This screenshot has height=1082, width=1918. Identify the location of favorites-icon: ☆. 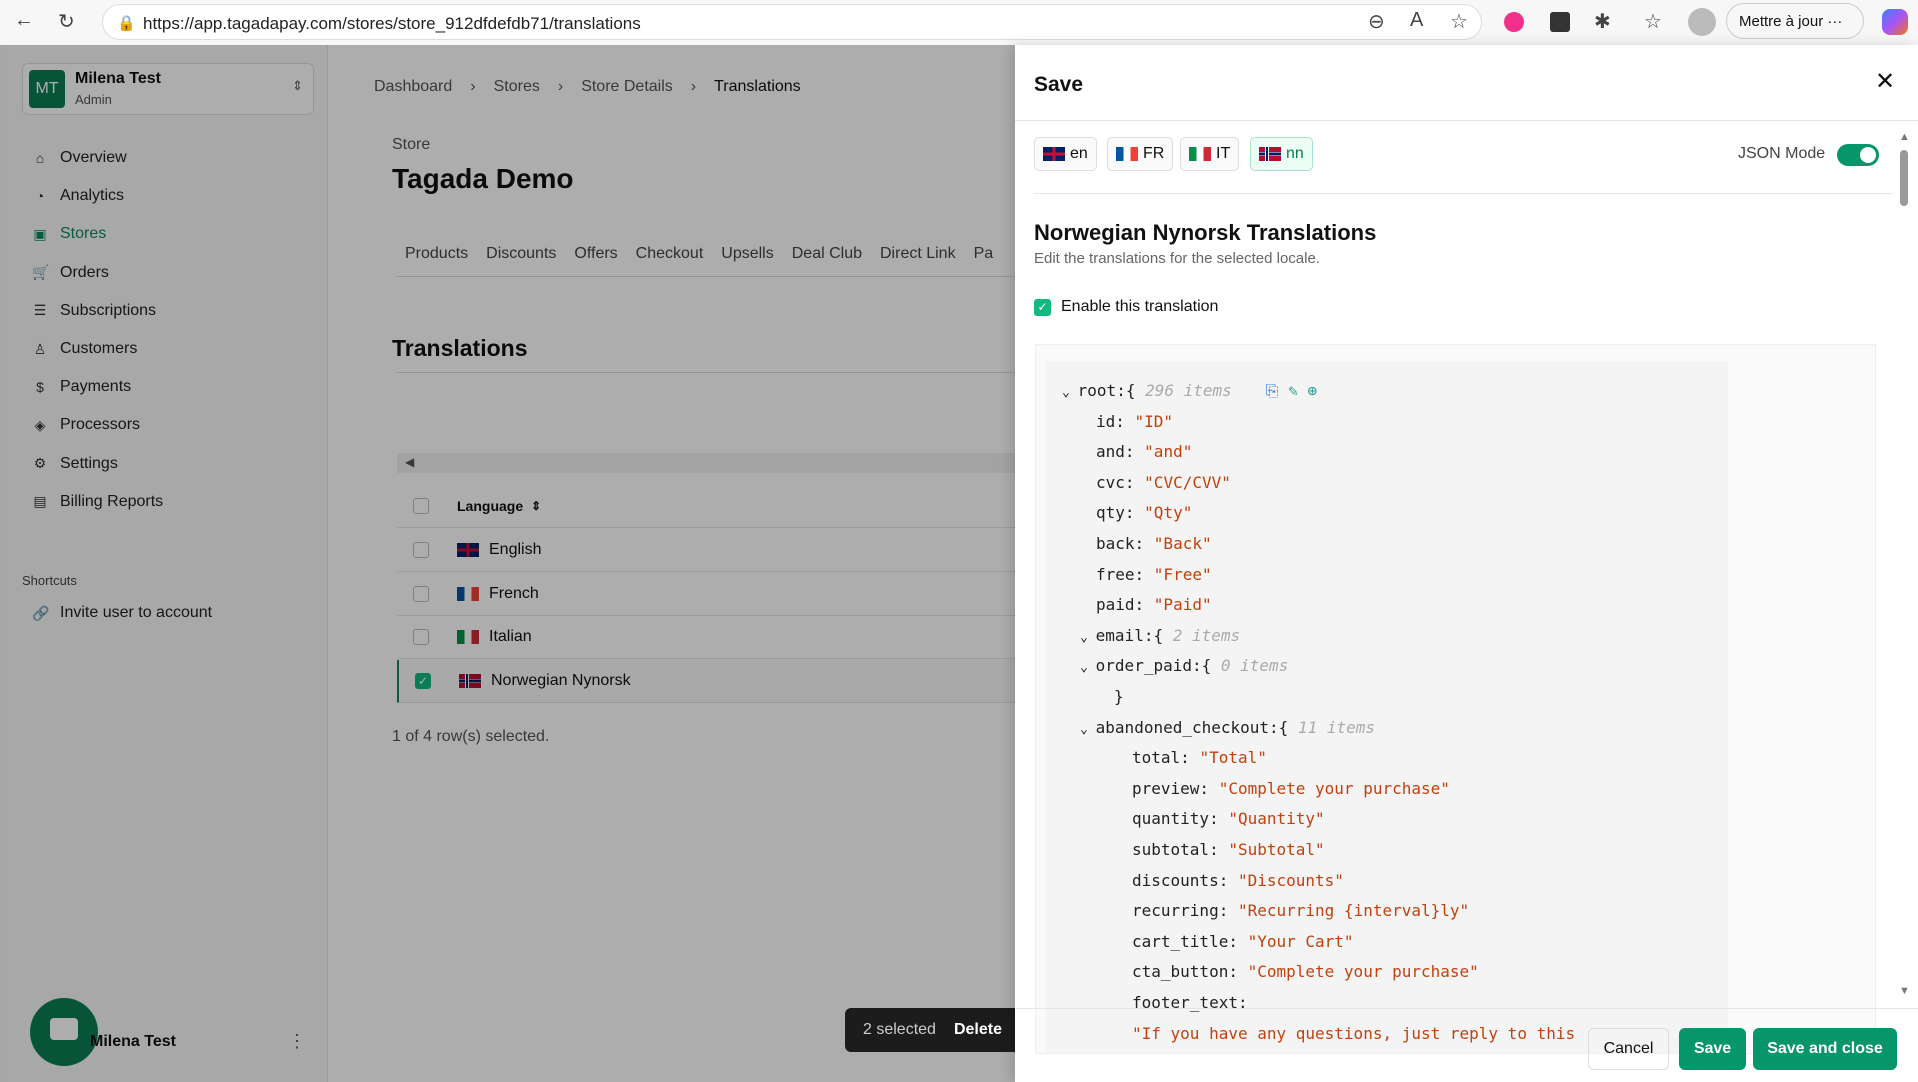
(1653, 21).